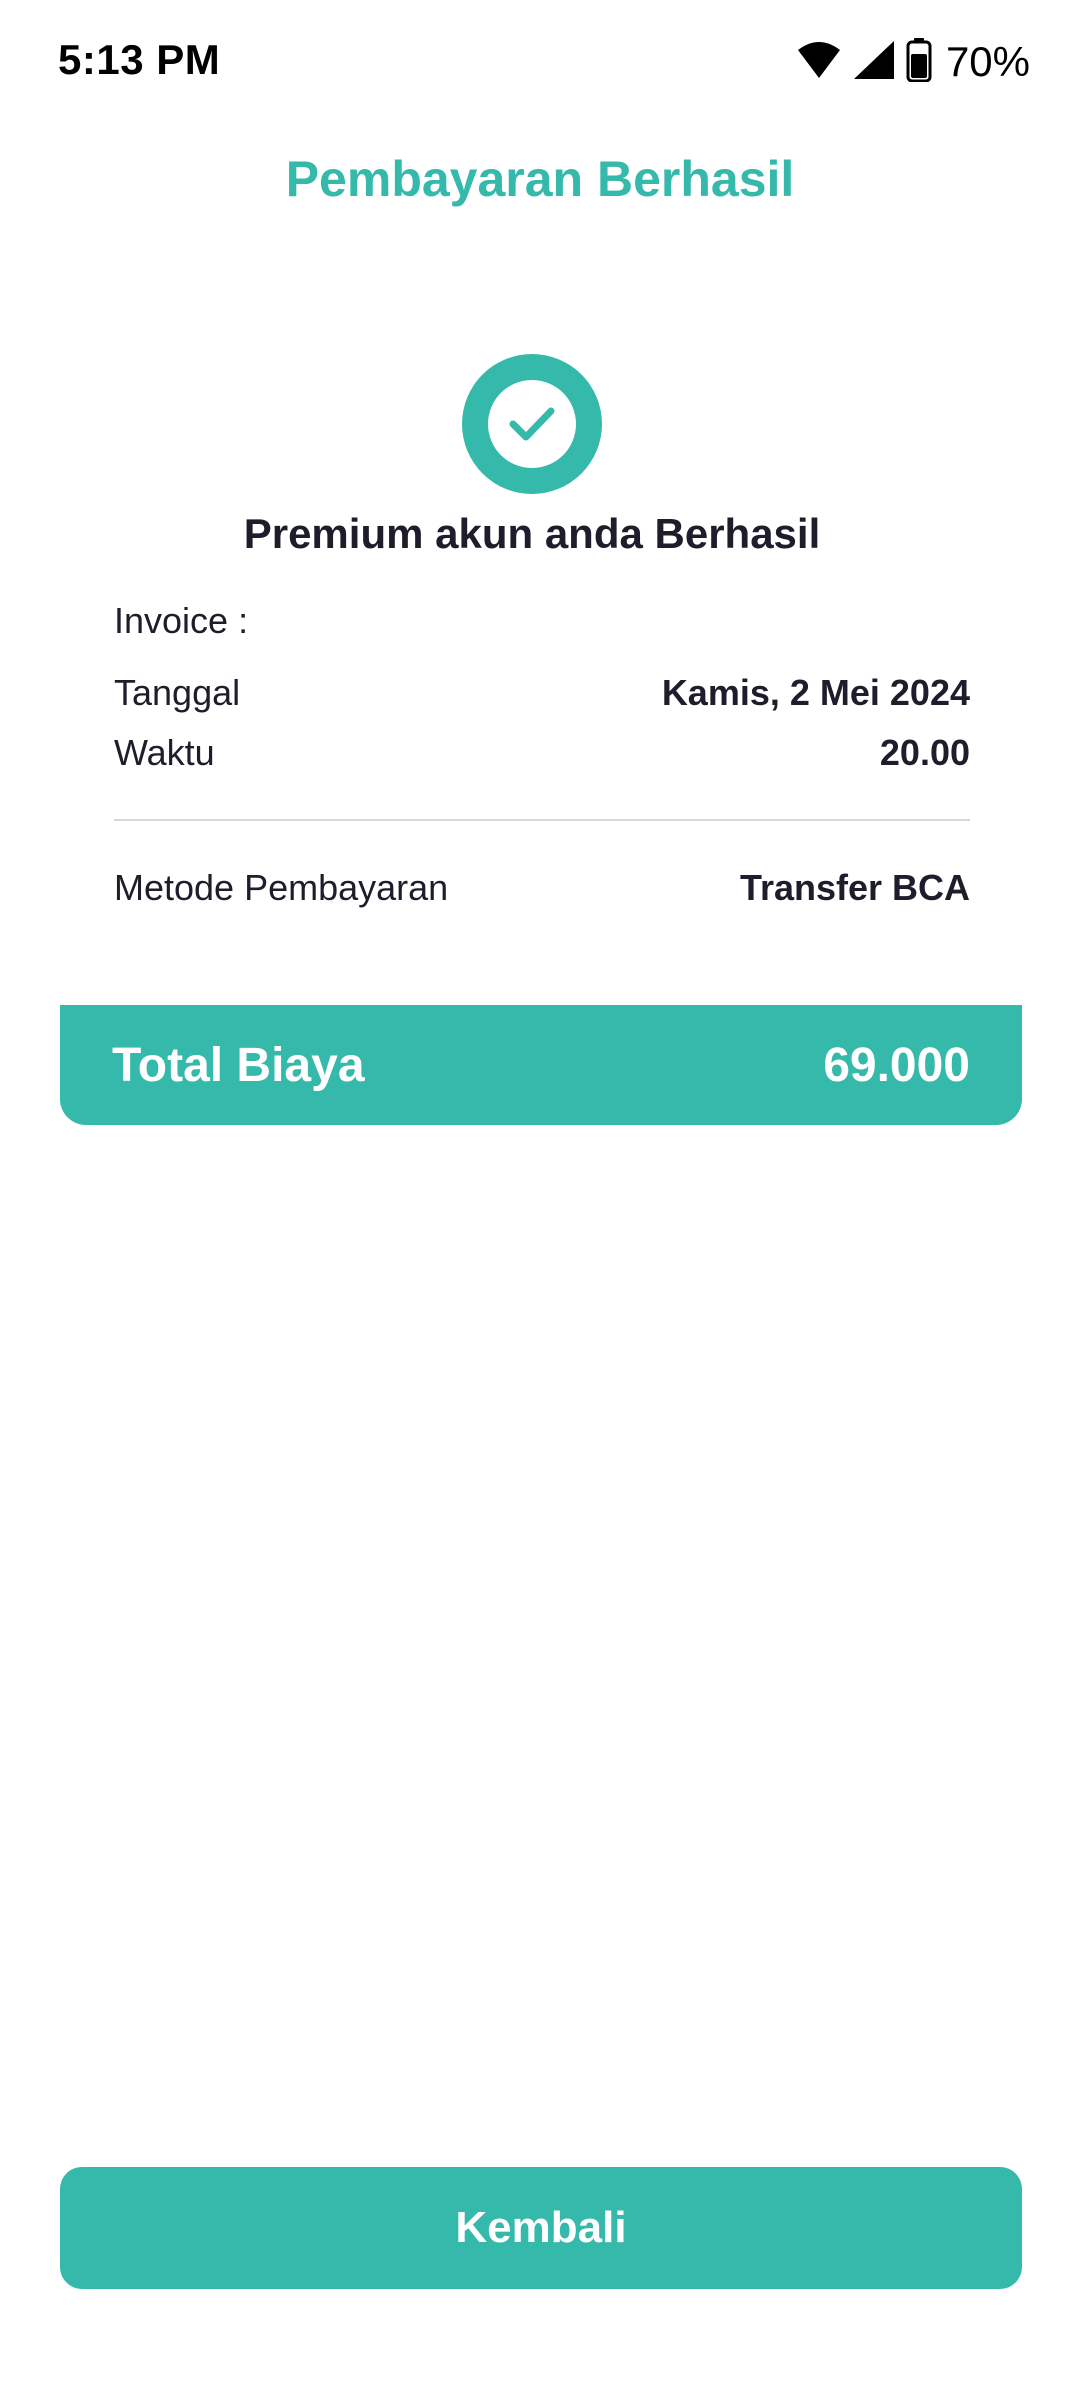  Describe the element at coordinates (181, 620) in the screenshot. I see `invoice-label: Invoice :` at that location.